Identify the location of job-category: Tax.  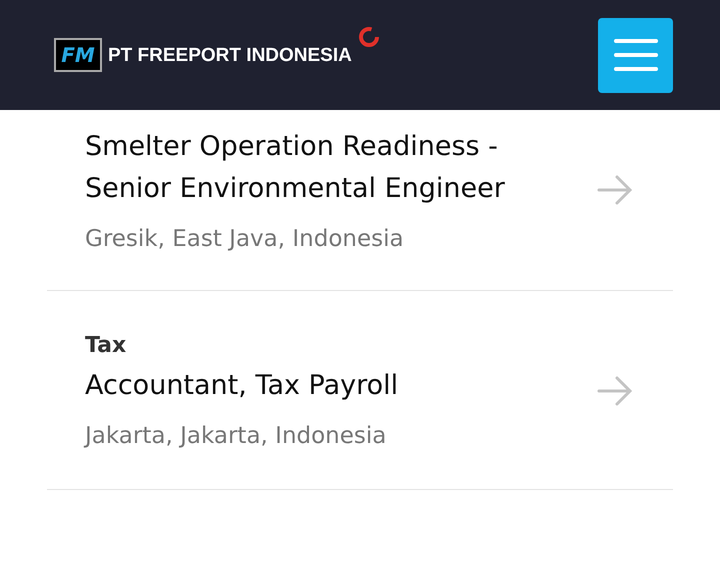
(106, 346).